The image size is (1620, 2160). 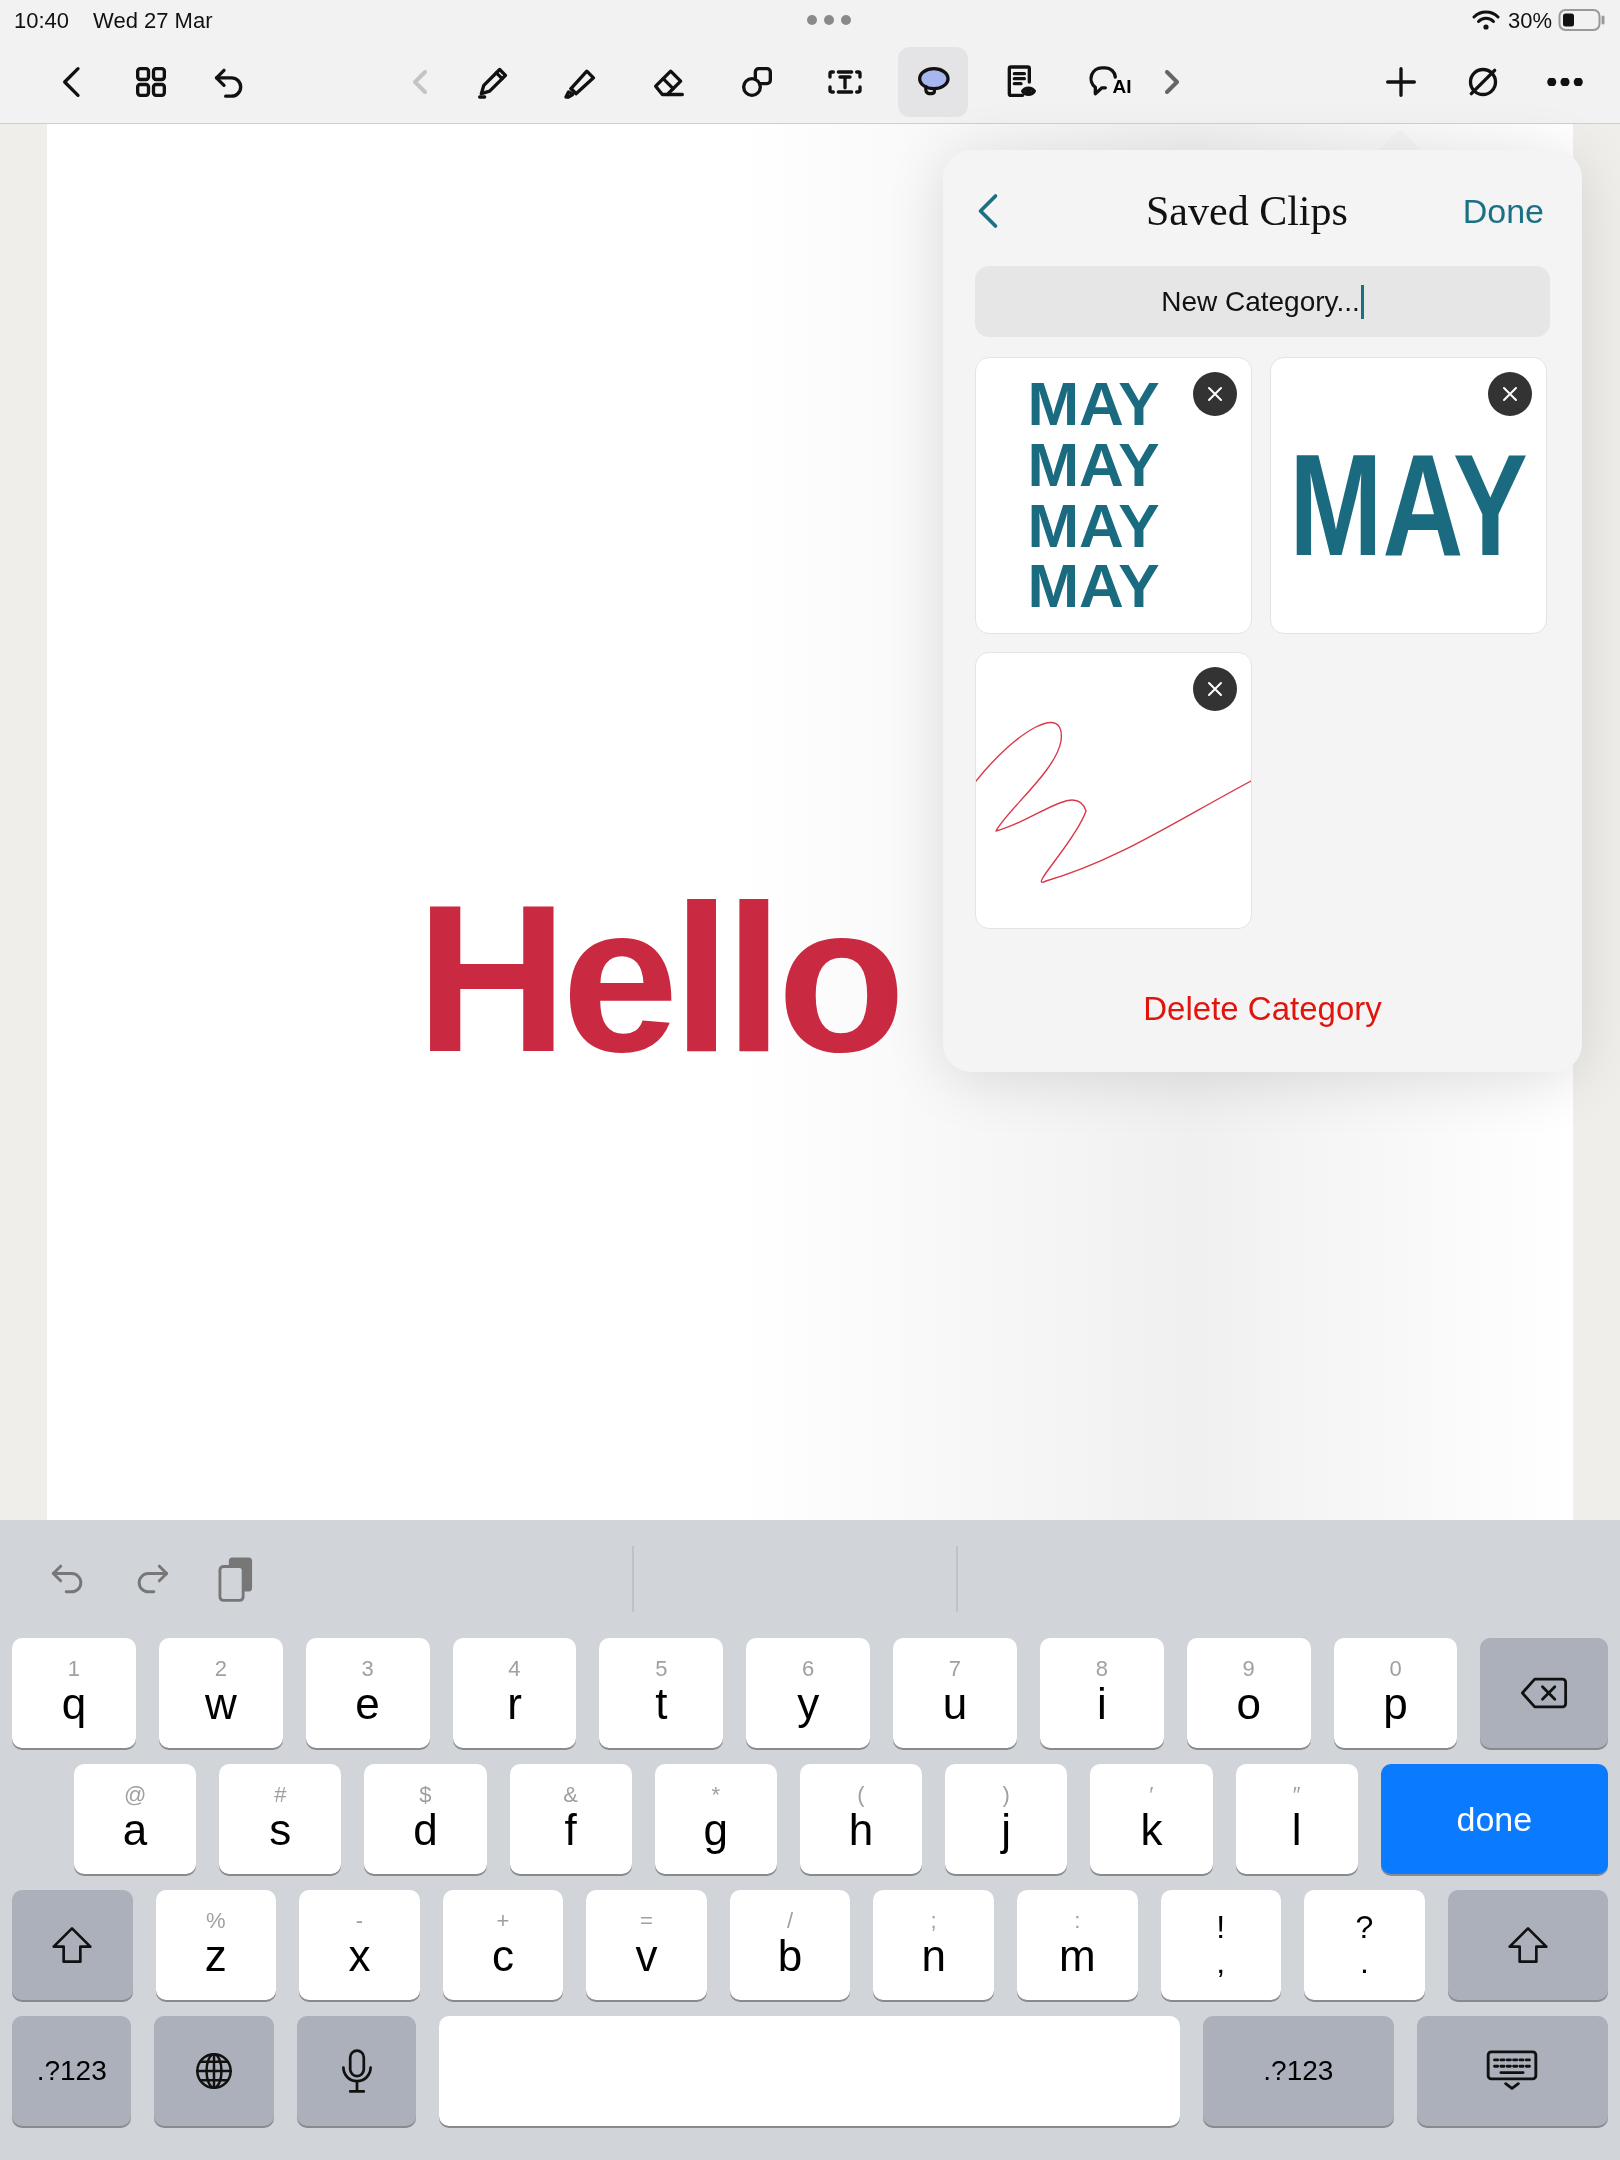 What do you see at coordinates (658, 979) in the screenshot?
I see `handwritten-text: Hello` at bounding box center [658, 979].